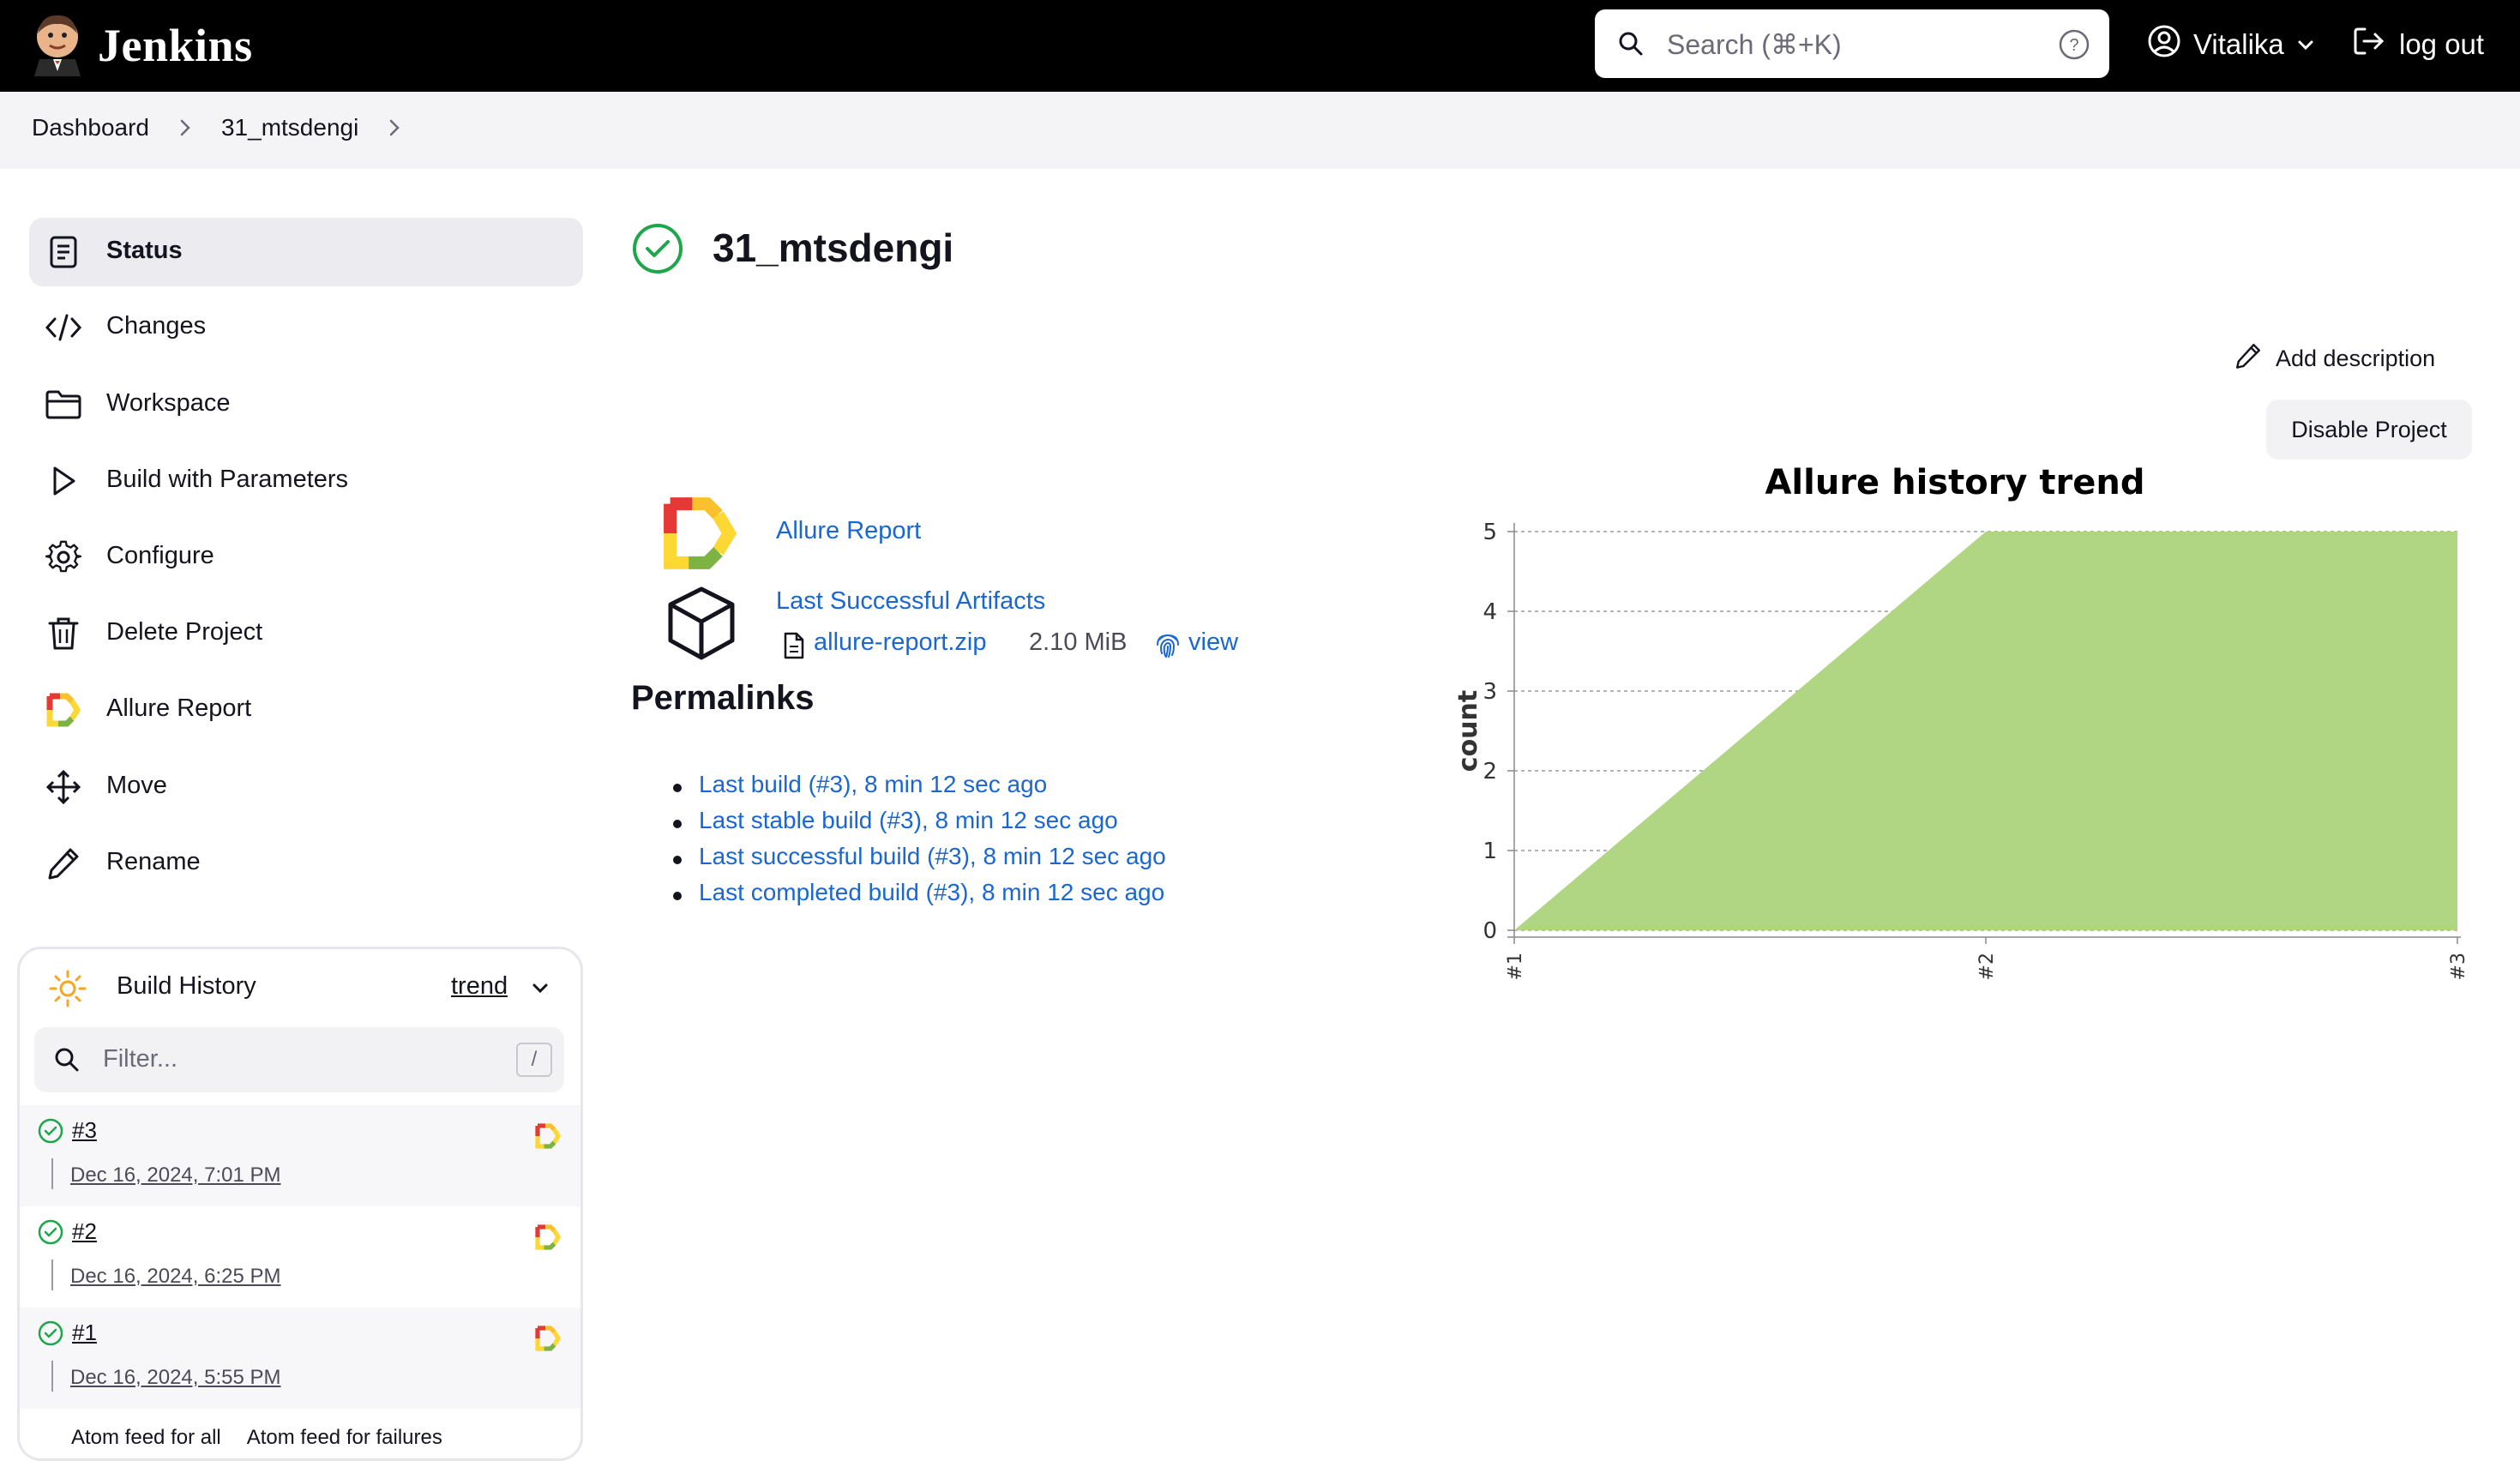  Describe the element at coordinates (1955, 482) in the screenshot. I see `chart-title: Allure history trend` at that location.